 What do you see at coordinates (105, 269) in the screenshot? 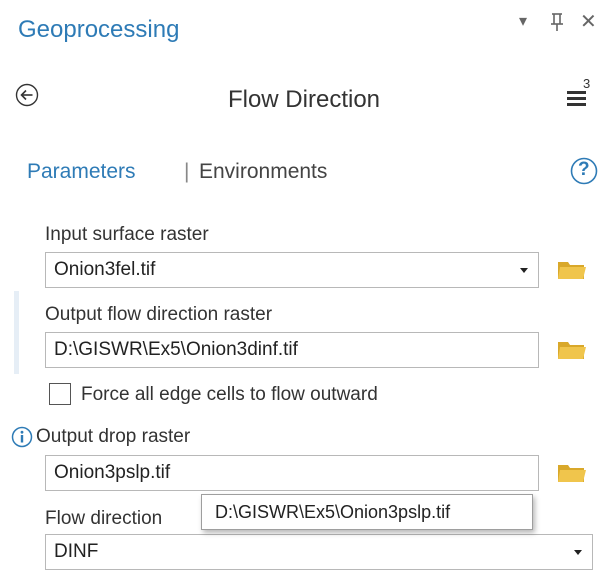
I see `input-surface-raster-value: Onion3fel.tif` at bounding box center [105, 269].